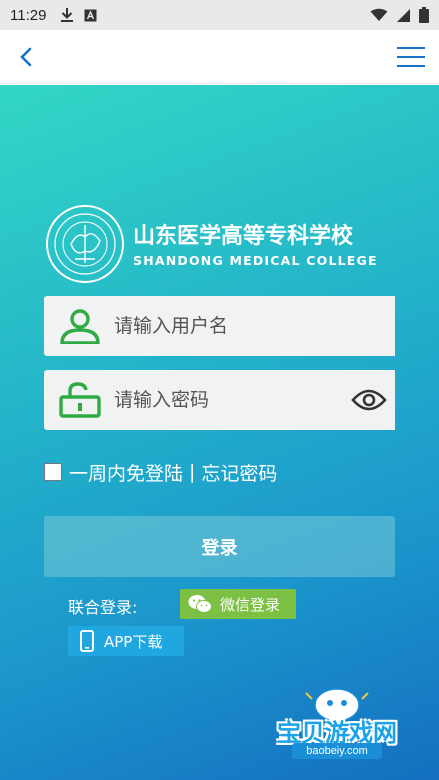 The image size is (439, 780). I want to click on hamburger-menu-icon, so click(411, 57).